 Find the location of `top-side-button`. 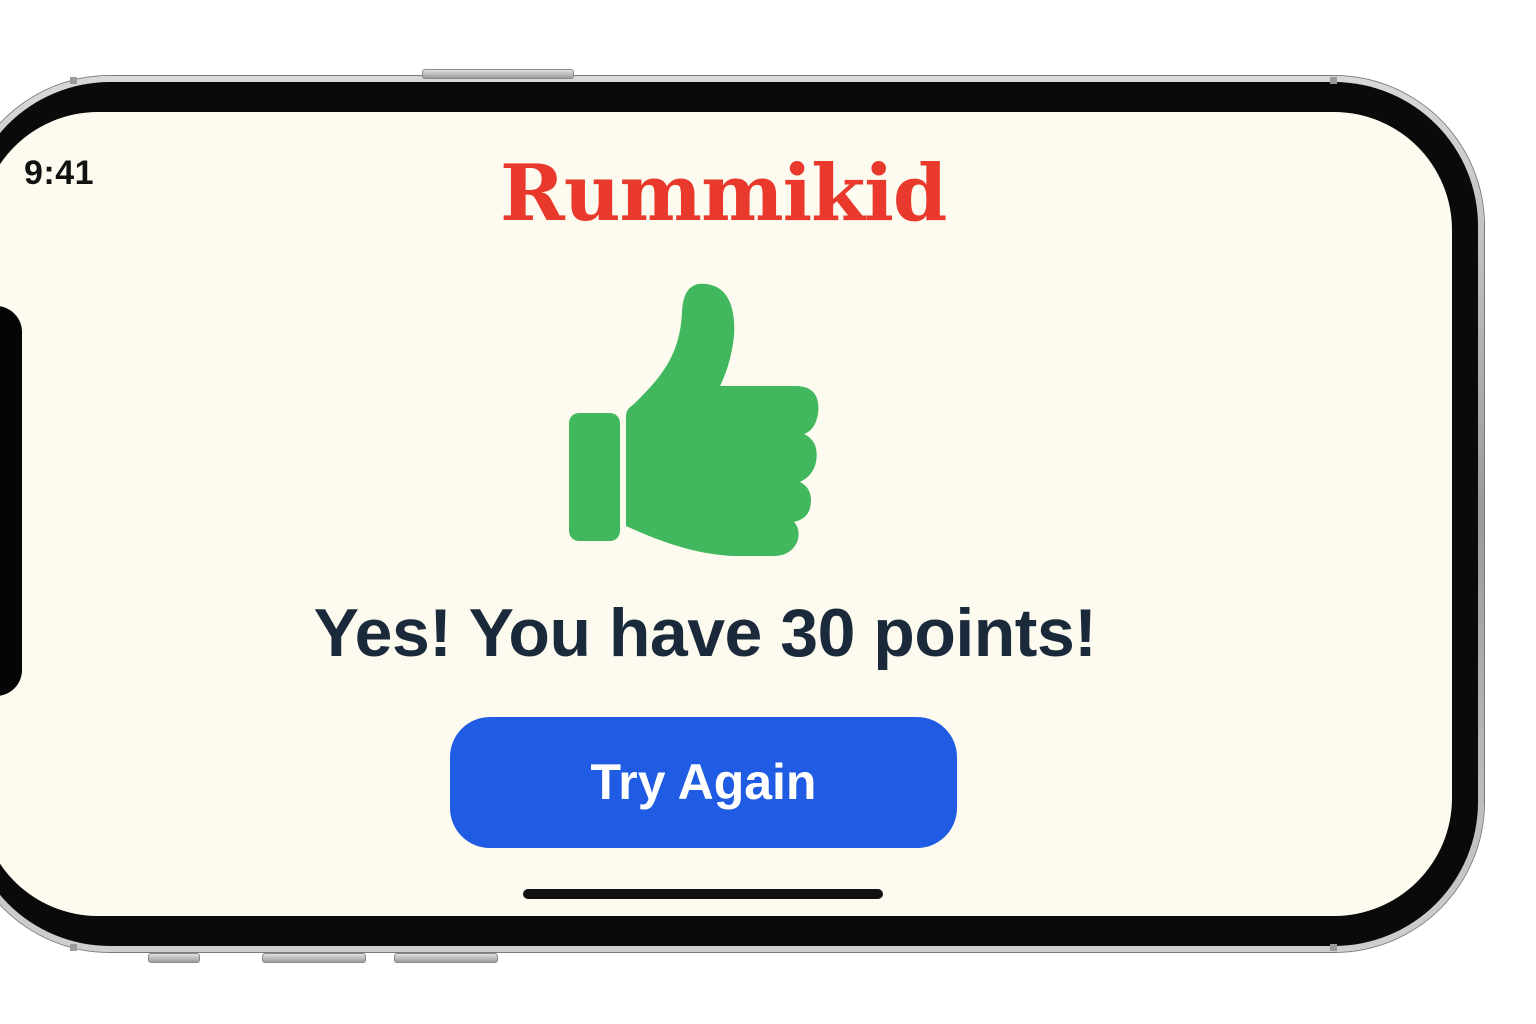

top-side-button is located at coordinates (498, 74).